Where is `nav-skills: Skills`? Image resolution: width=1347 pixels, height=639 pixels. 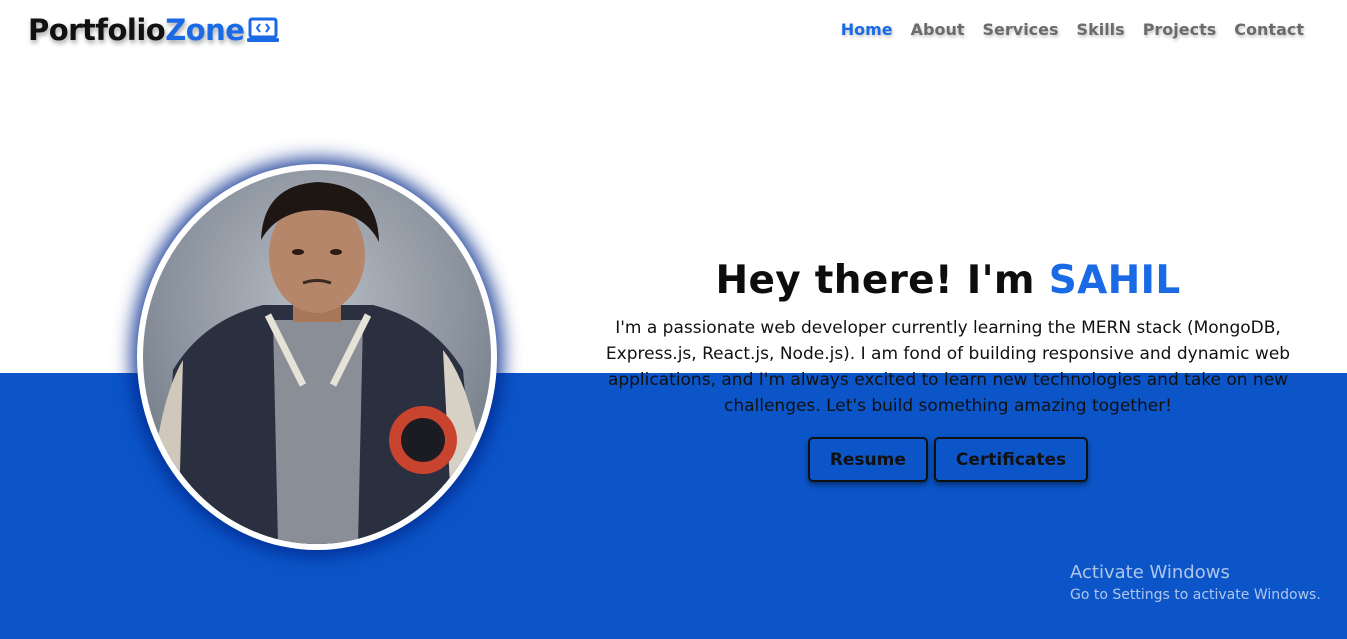 nav-skills: Skills is located at coordinates (1101, 29).